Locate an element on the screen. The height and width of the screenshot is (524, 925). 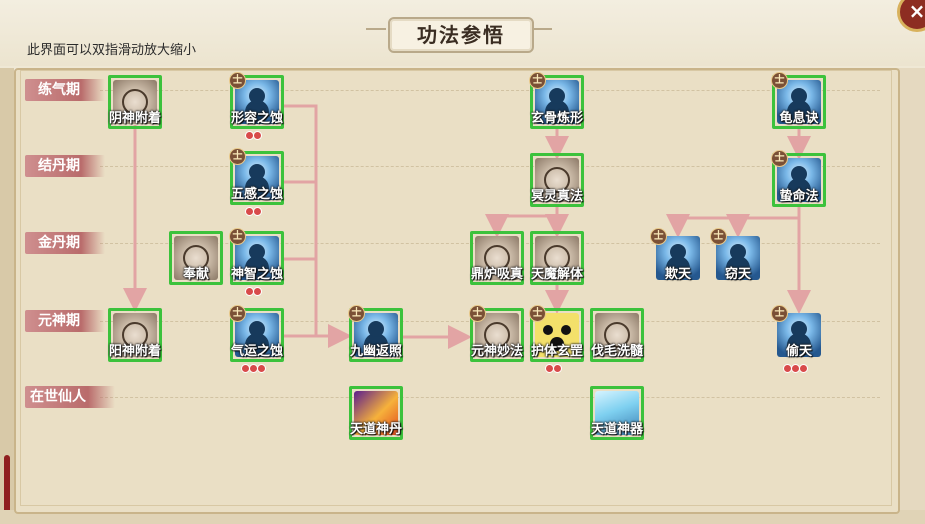
skill-node-qiyun: 士 气运之蚀 is located at coordinates (256, 339).